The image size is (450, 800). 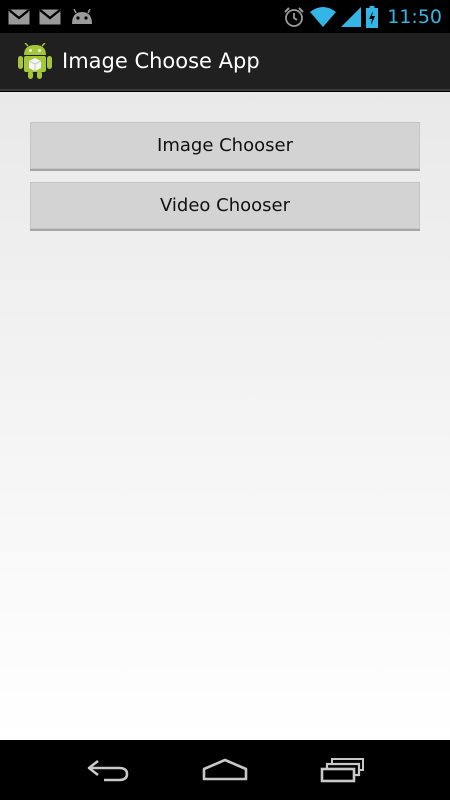 What do you see at coordinates (225, 146) in the screenshot?
I see `image-chooser-button: Image Chooser` at bounding box center [225, 146].